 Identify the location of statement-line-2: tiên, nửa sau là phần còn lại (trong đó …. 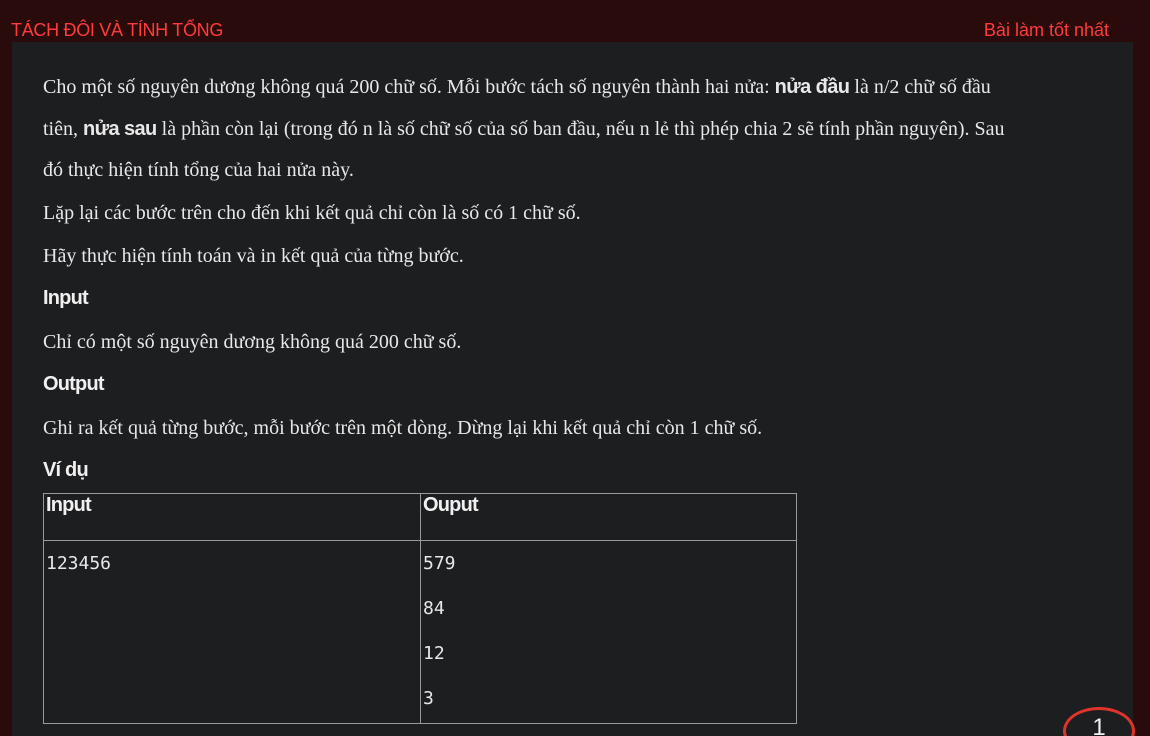
(524, 129).